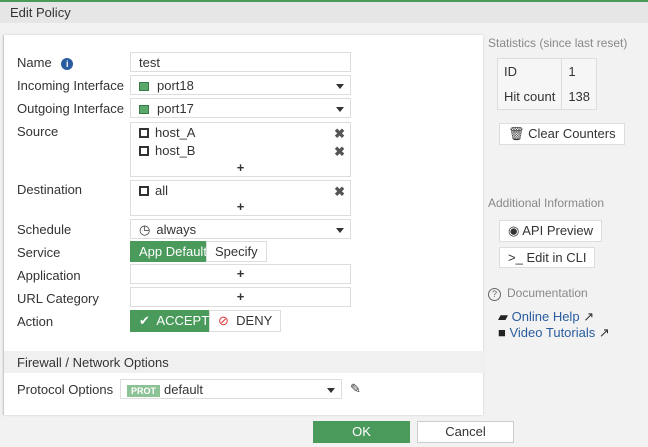 The width and height of the screenshot is (648, 447). Describe the element at coordinates (144, 391) in the screenshot. I see `prot-badge: PROT` at that location.